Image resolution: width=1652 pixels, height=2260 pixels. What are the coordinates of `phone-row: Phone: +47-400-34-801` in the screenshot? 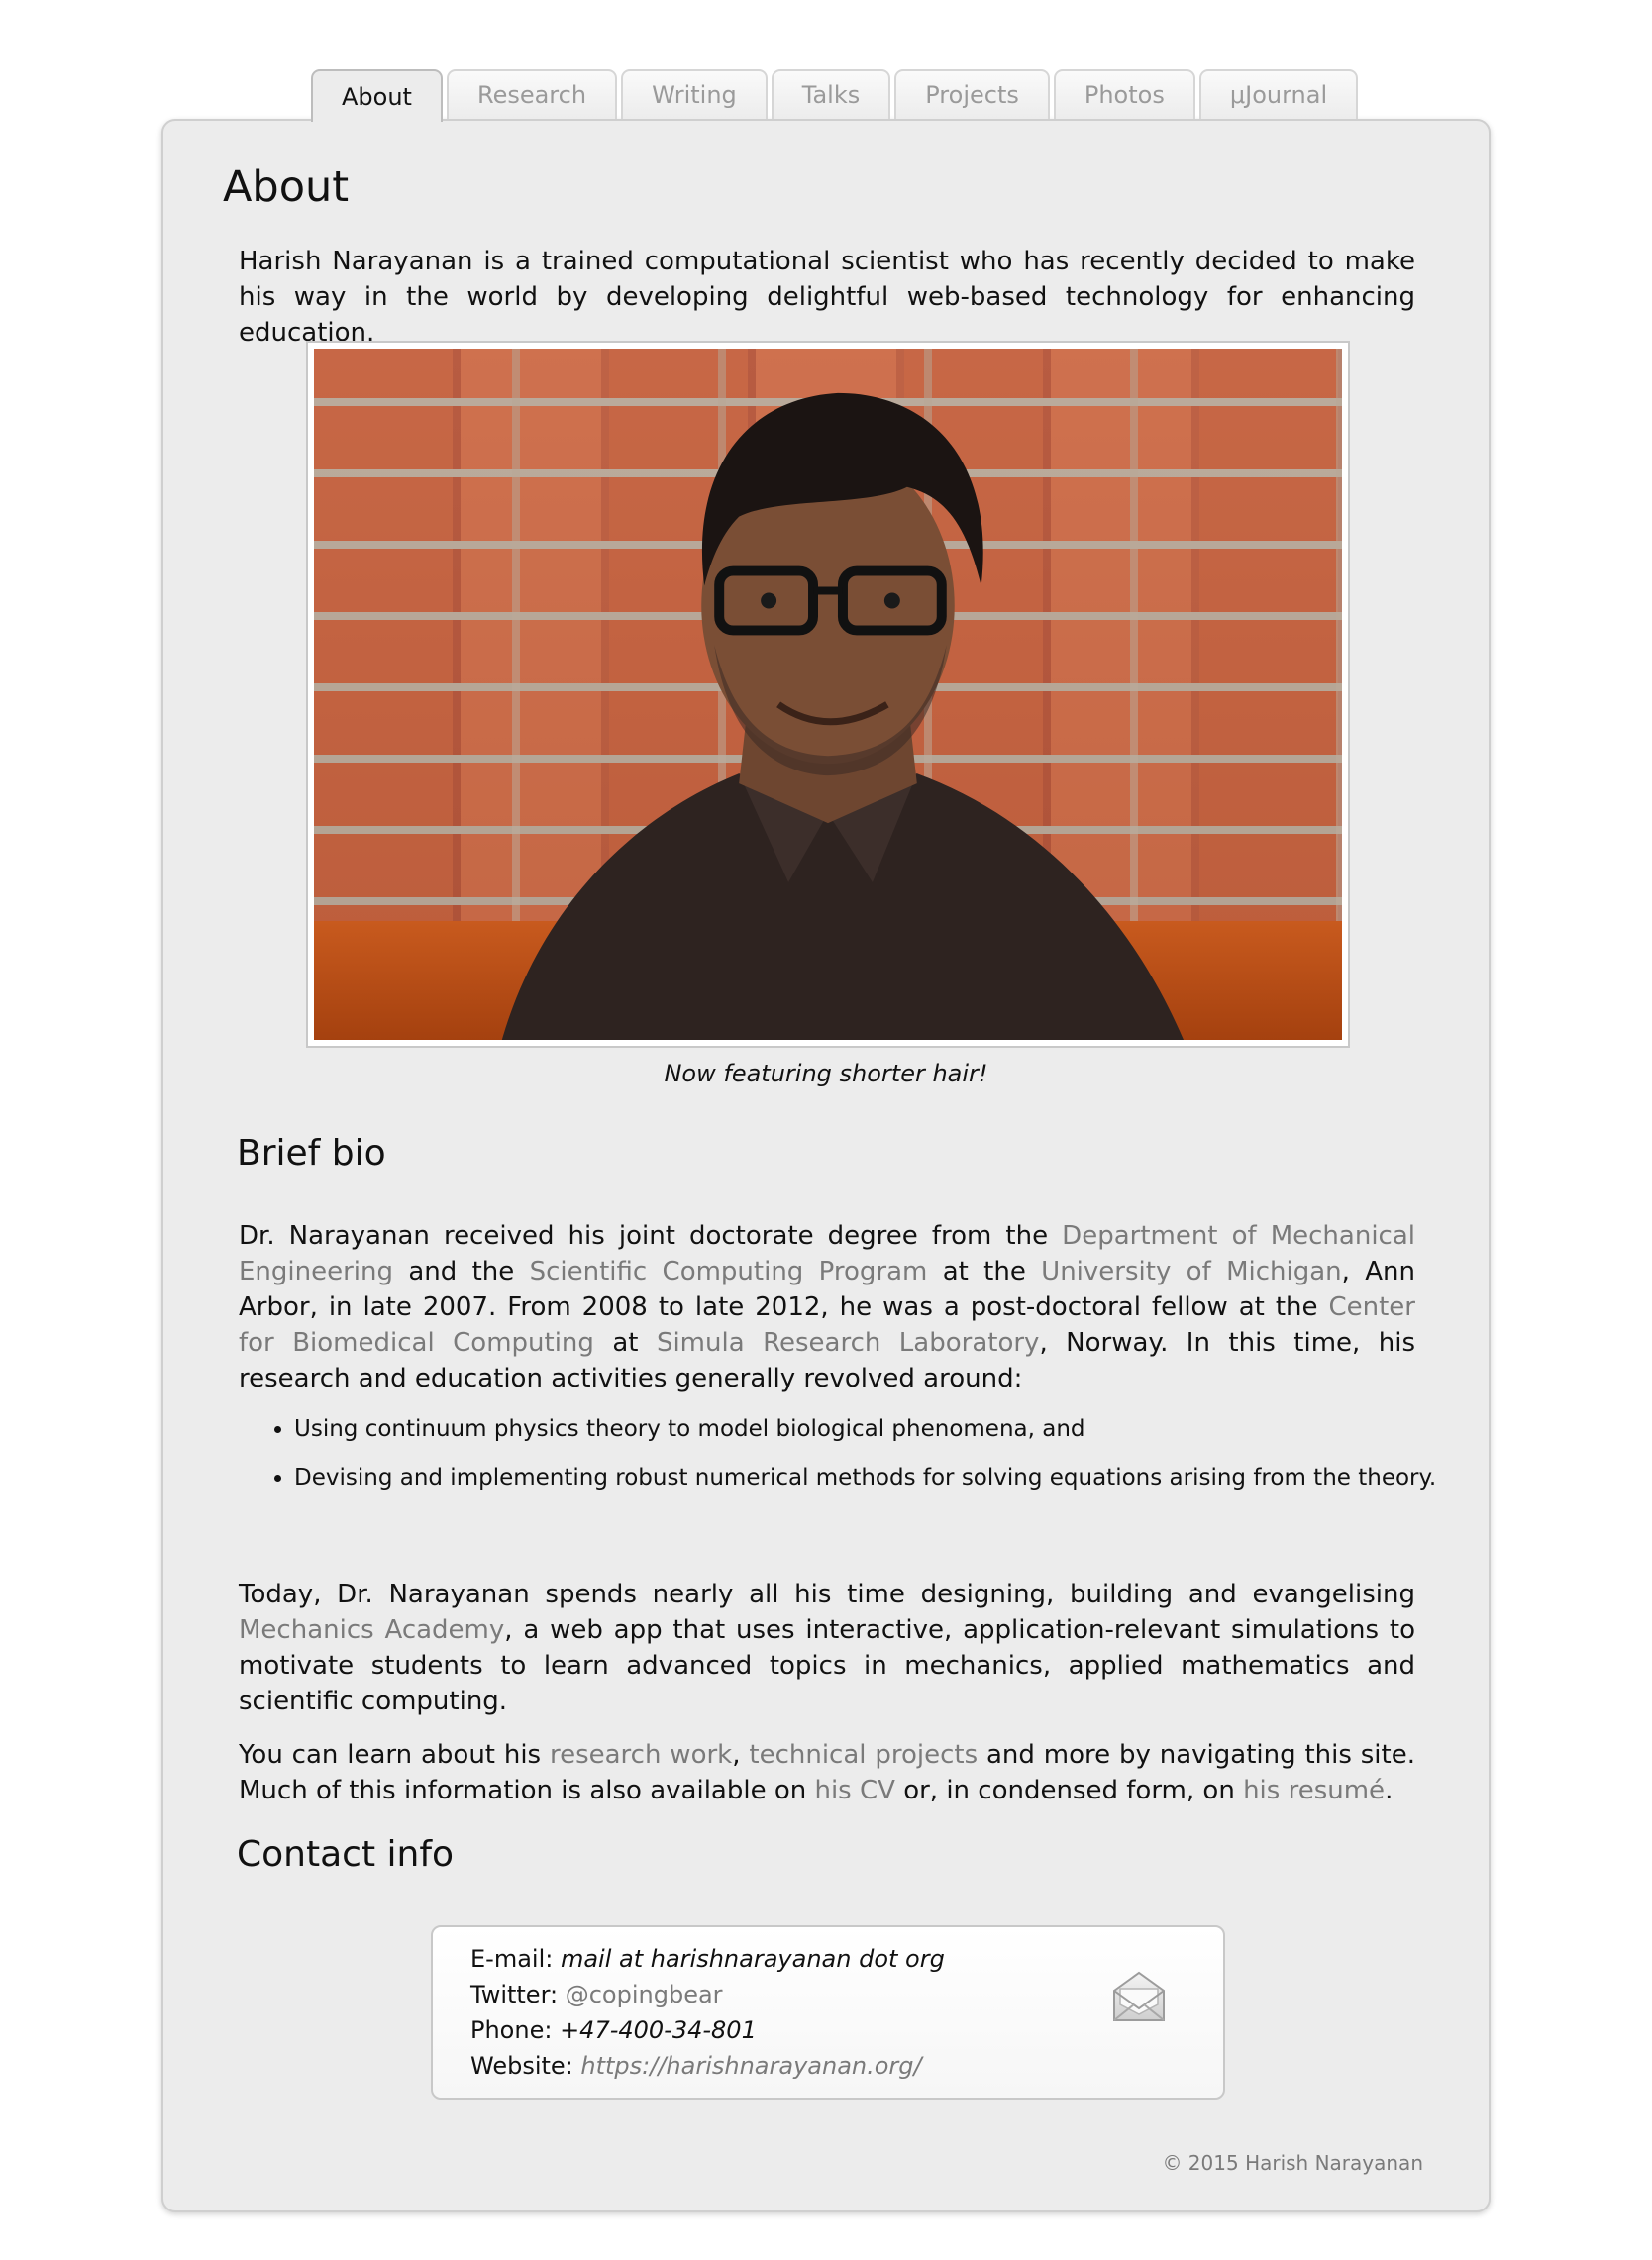 It's located at (613, 2030).